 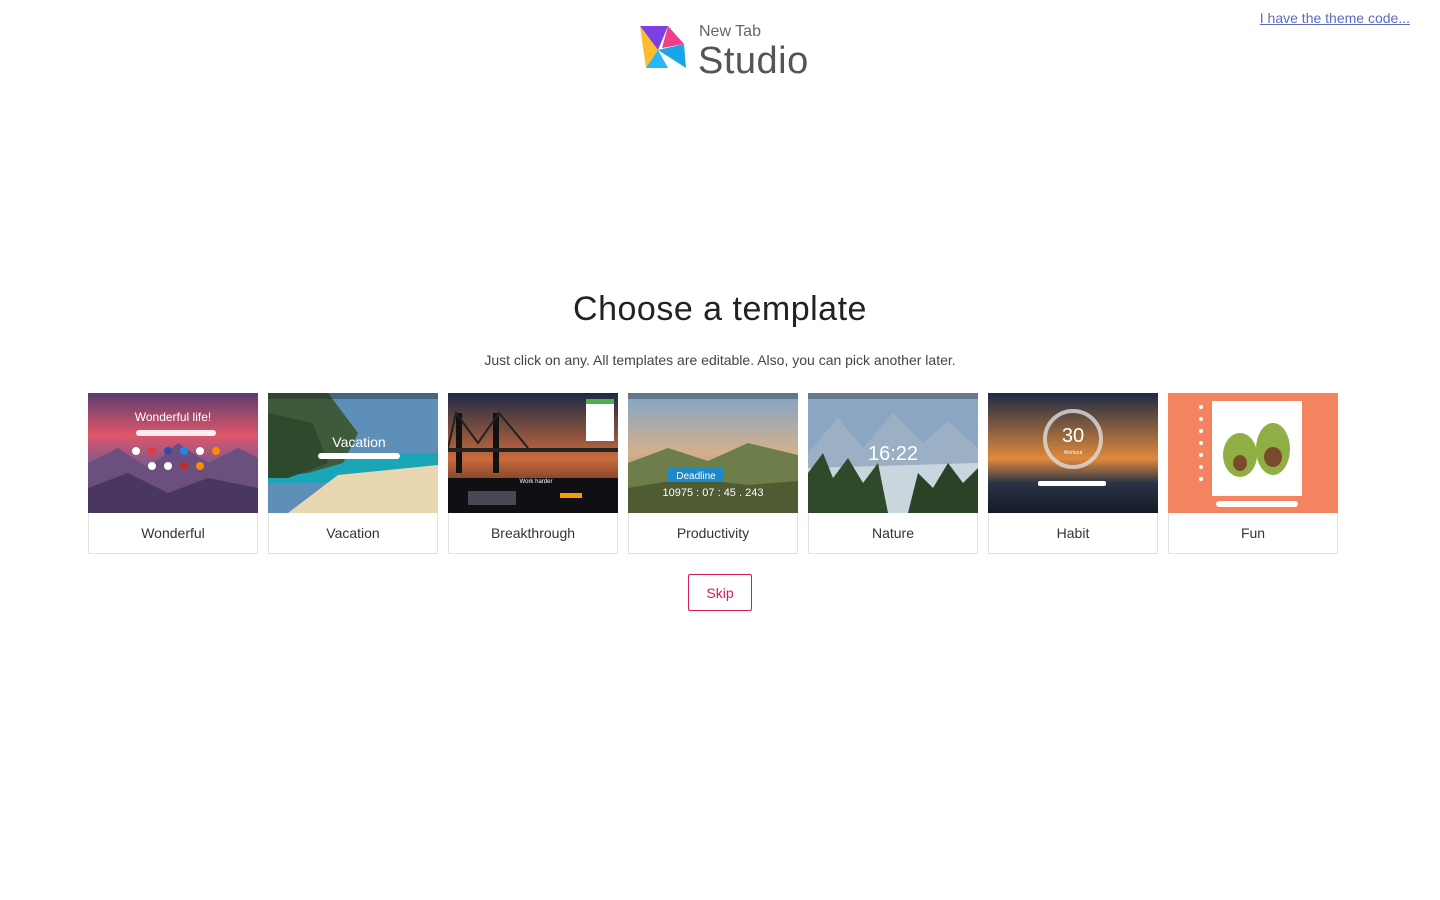 What do you see at coordinates (173, 453) in the screenshot?
I see `template-thumbnail-wonderful: Wonderful life!` at bounding box center [173, 453].